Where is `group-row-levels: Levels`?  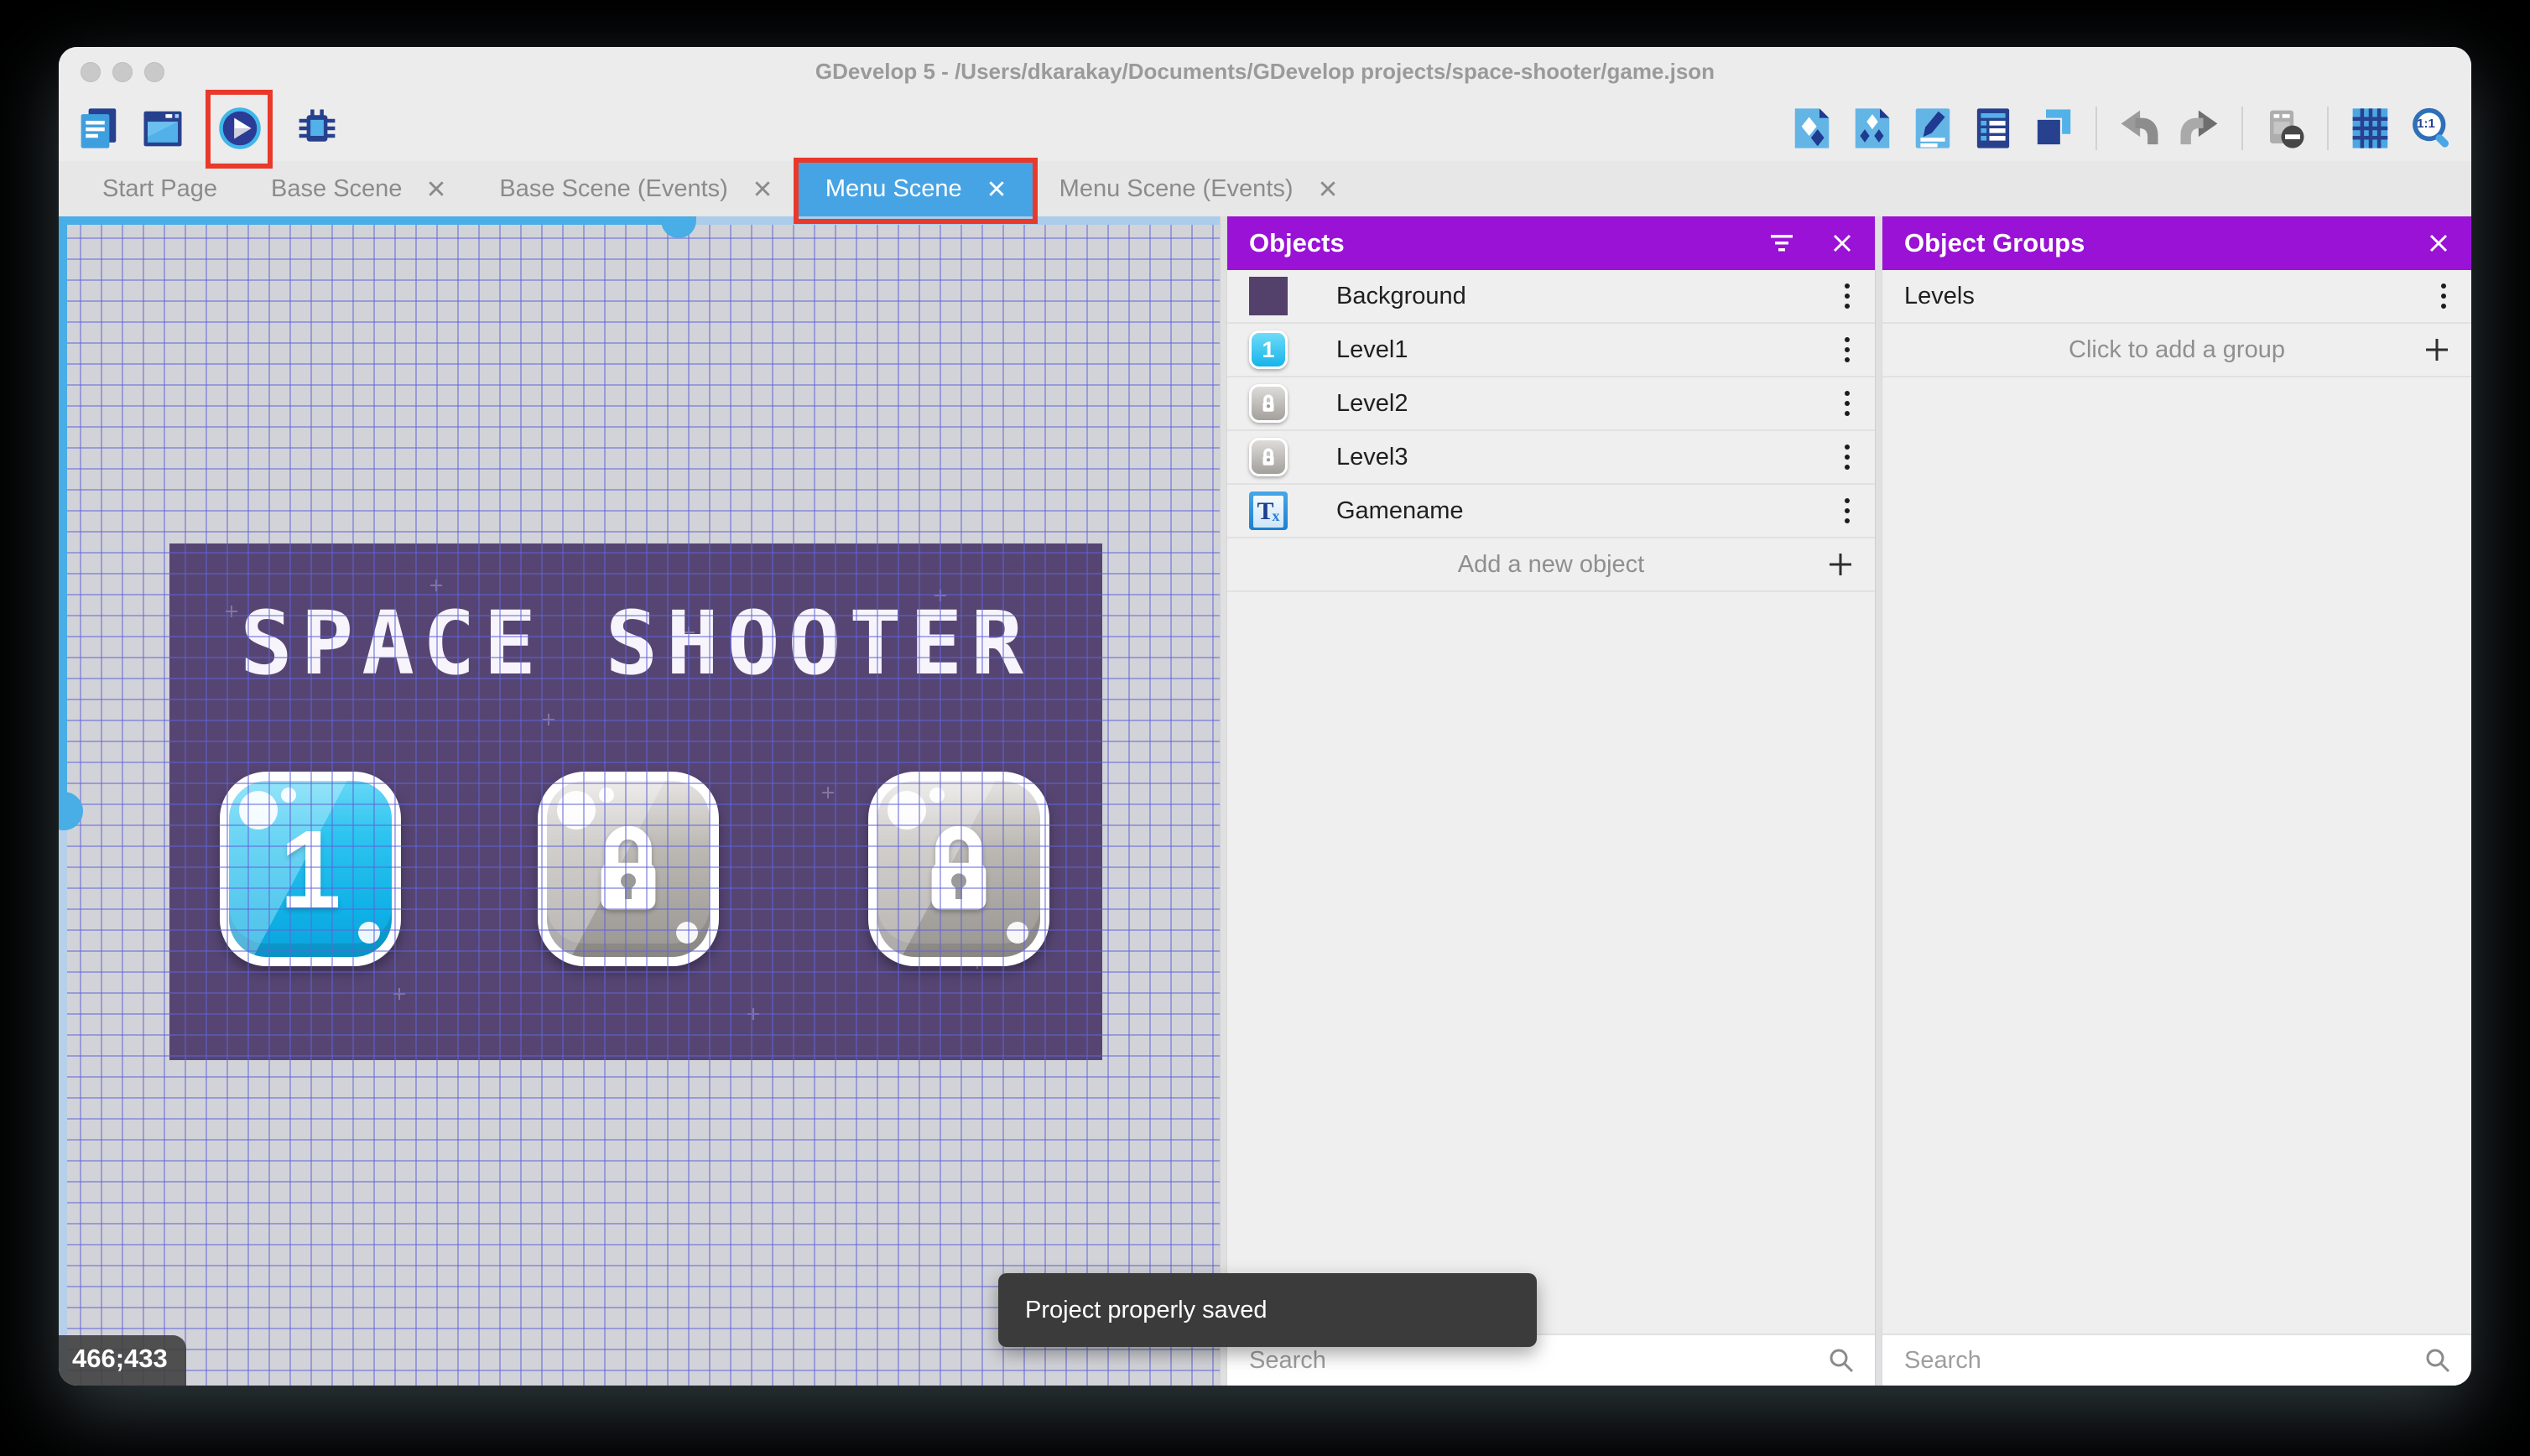
group-row-levels: Levels is located at coordinates (2176, 297).